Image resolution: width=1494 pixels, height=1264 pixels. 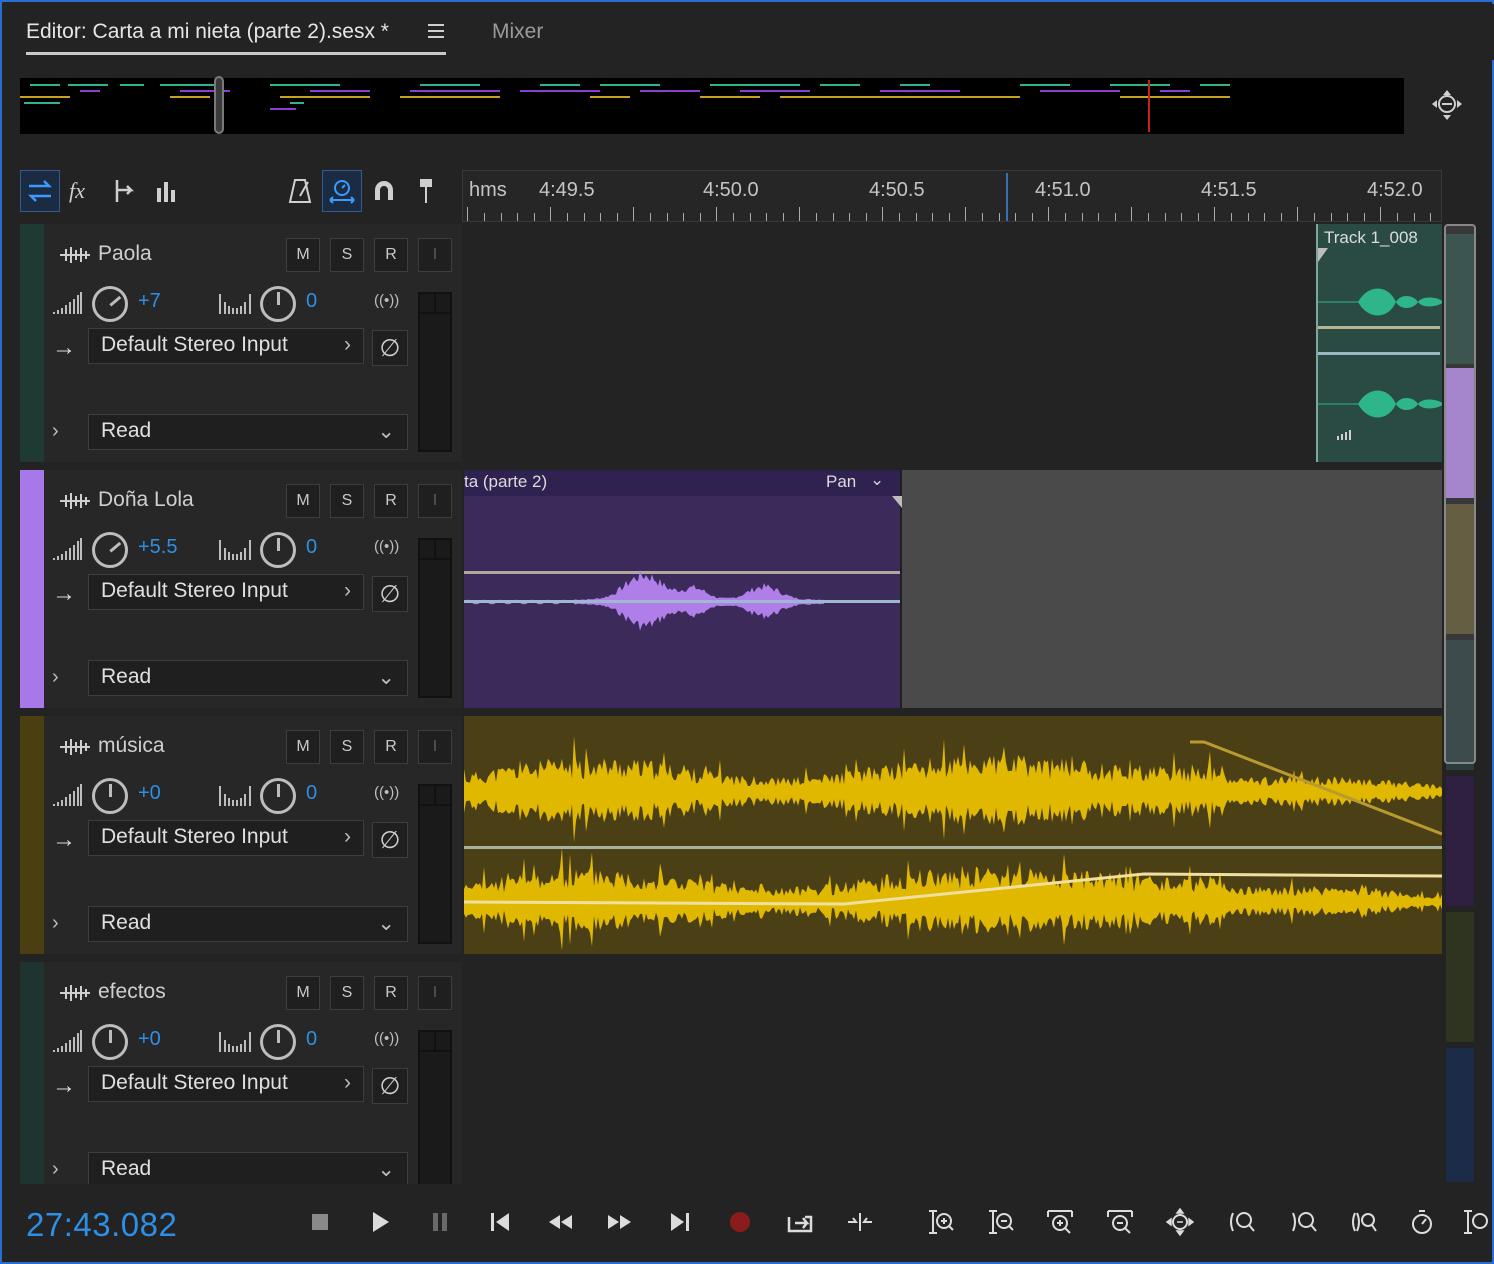 What do you see at coordinates (1242, 1222) in the screenshot?
I see `zoom-to-selection-in-icon` at bounding box center [1242, 1222].